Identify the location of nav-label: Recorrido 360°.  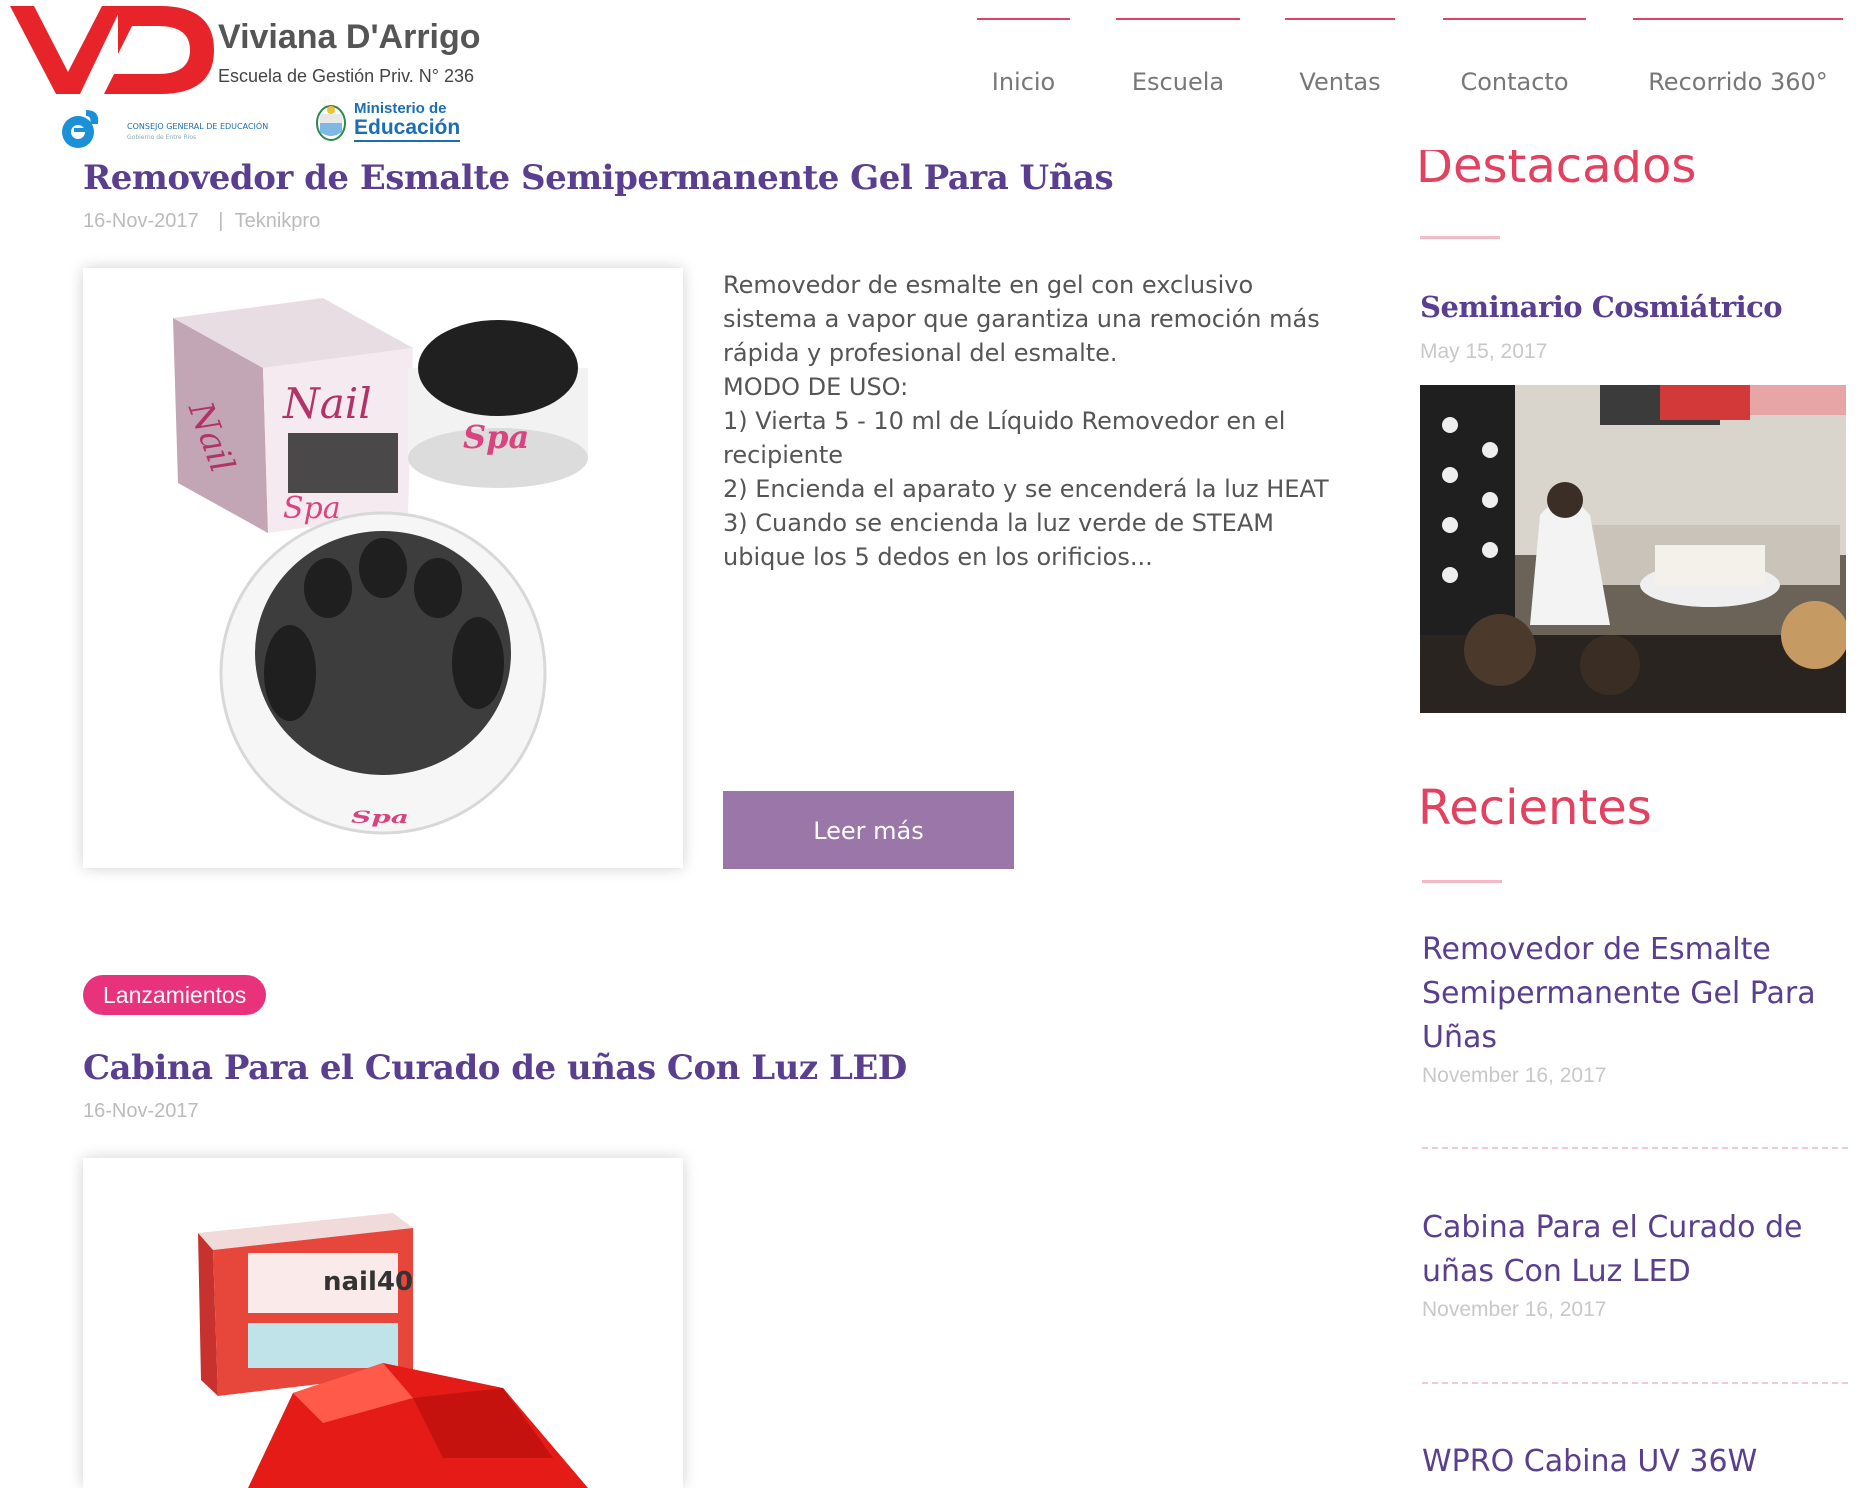
(1738, 82).